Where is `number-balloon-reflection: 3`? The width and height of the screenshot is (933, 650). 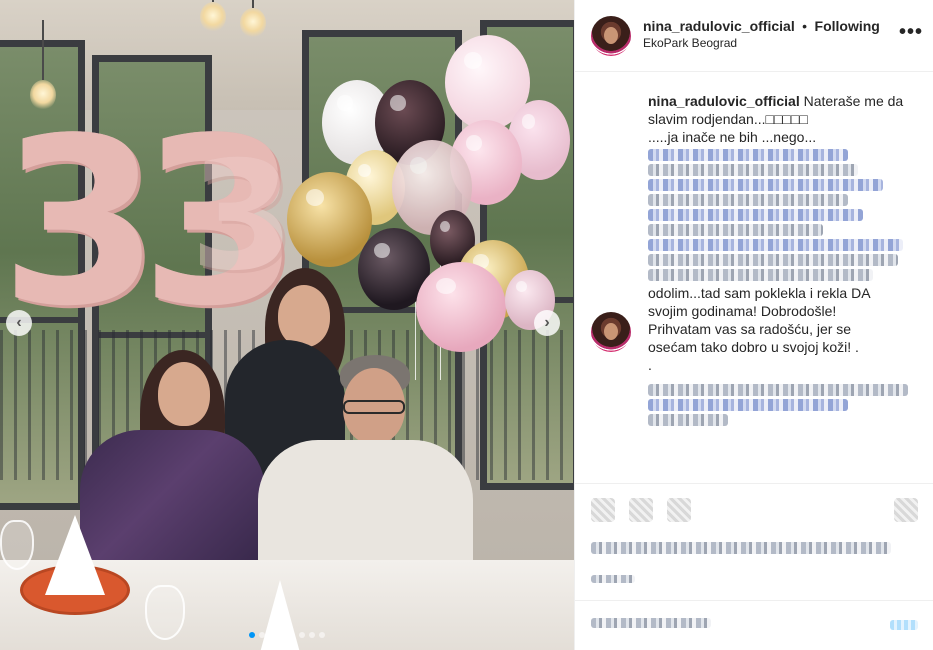
number-balloon-reflection: 3 is located at coordinates (242, 217).